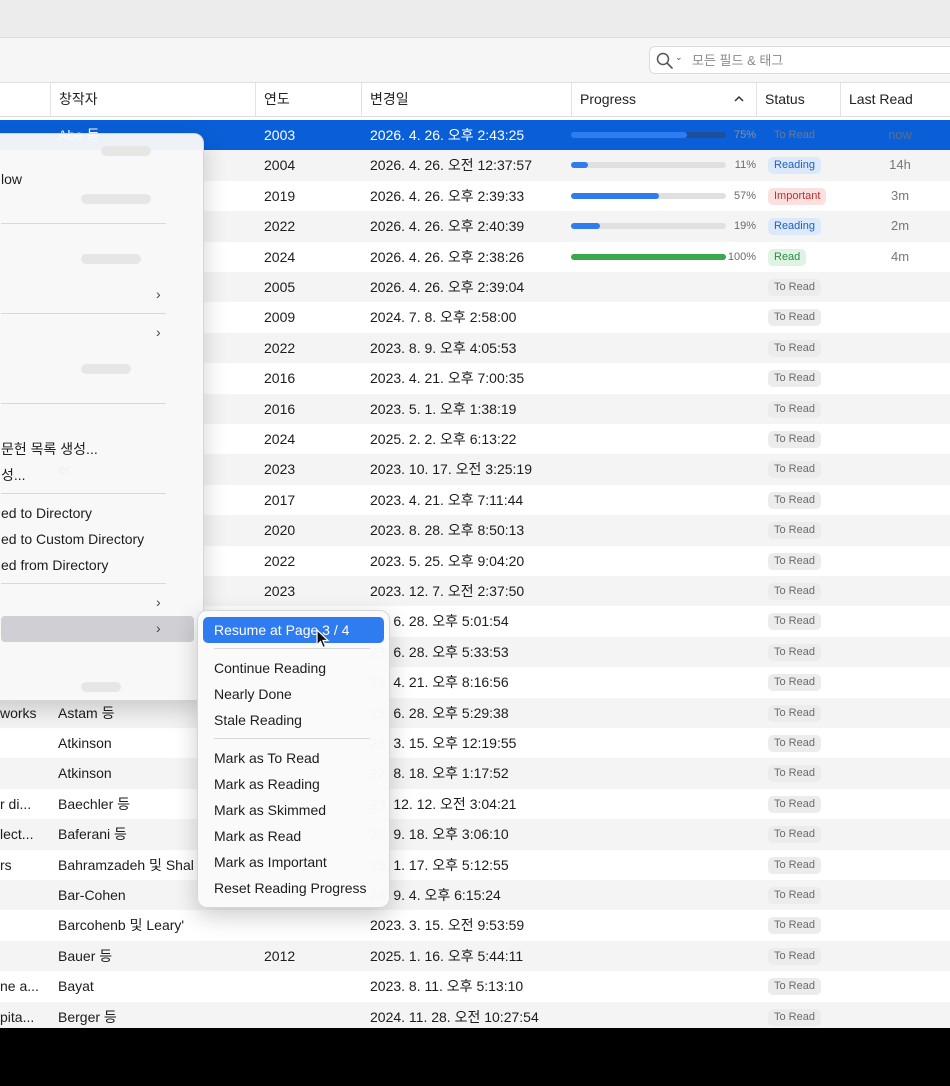 This screenshot has height=1086, width=950. What do you see at coordinates (97, 629) in the screenshot?
I see `menu-item-reading-highlighted` at bounding box center [97, 629].